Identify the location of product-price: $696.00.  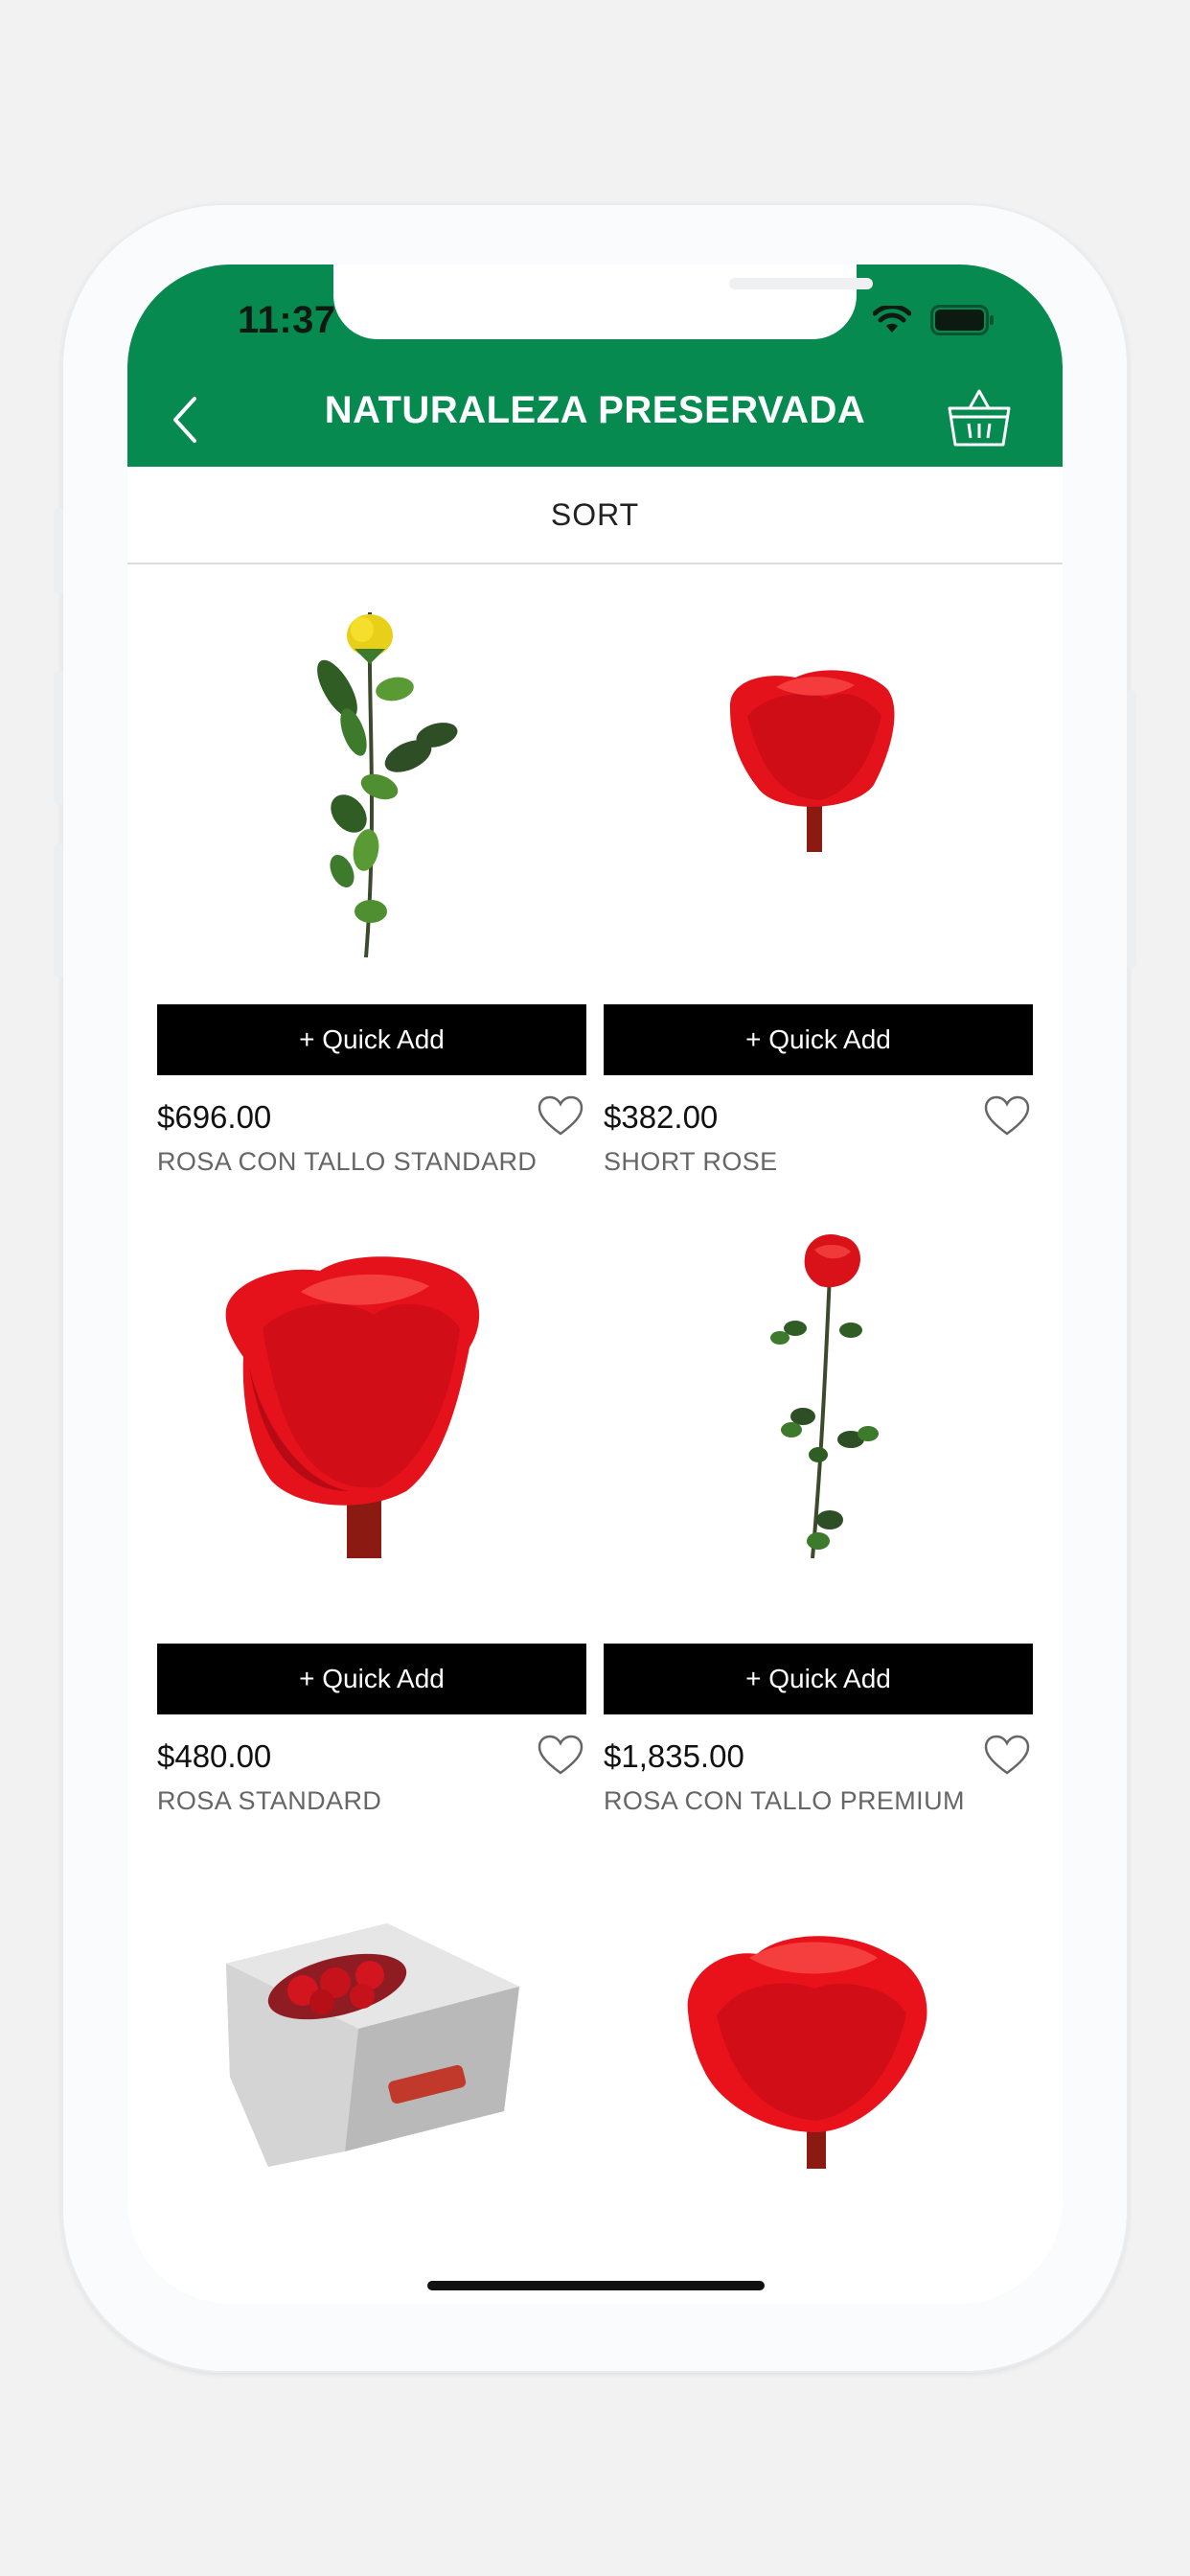
(214, 1117).